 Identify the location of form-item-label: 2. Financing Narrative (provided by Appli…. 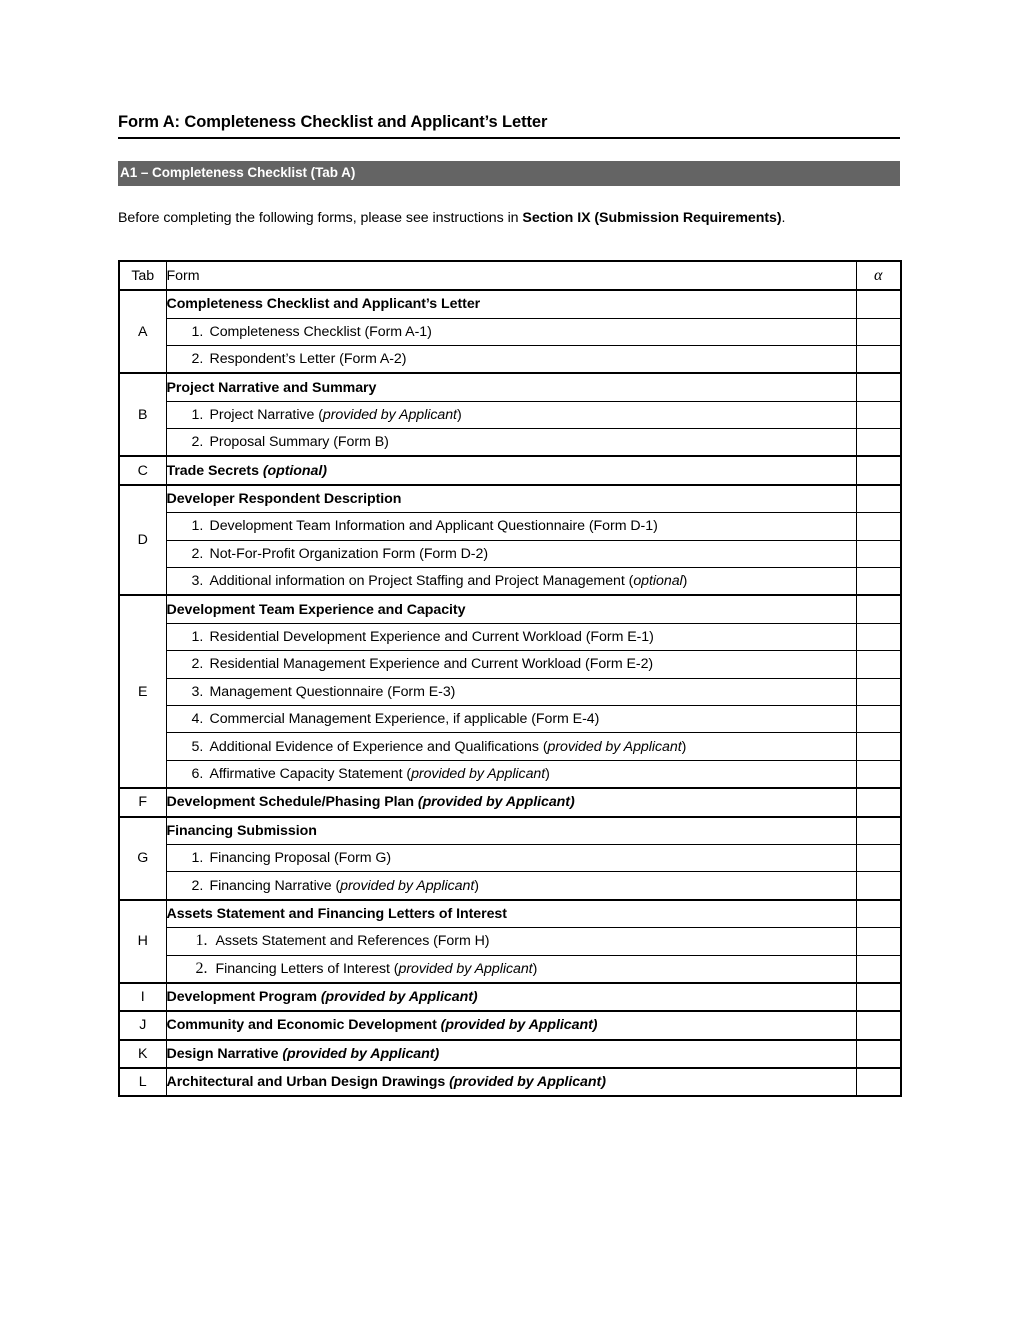
(511, 886).